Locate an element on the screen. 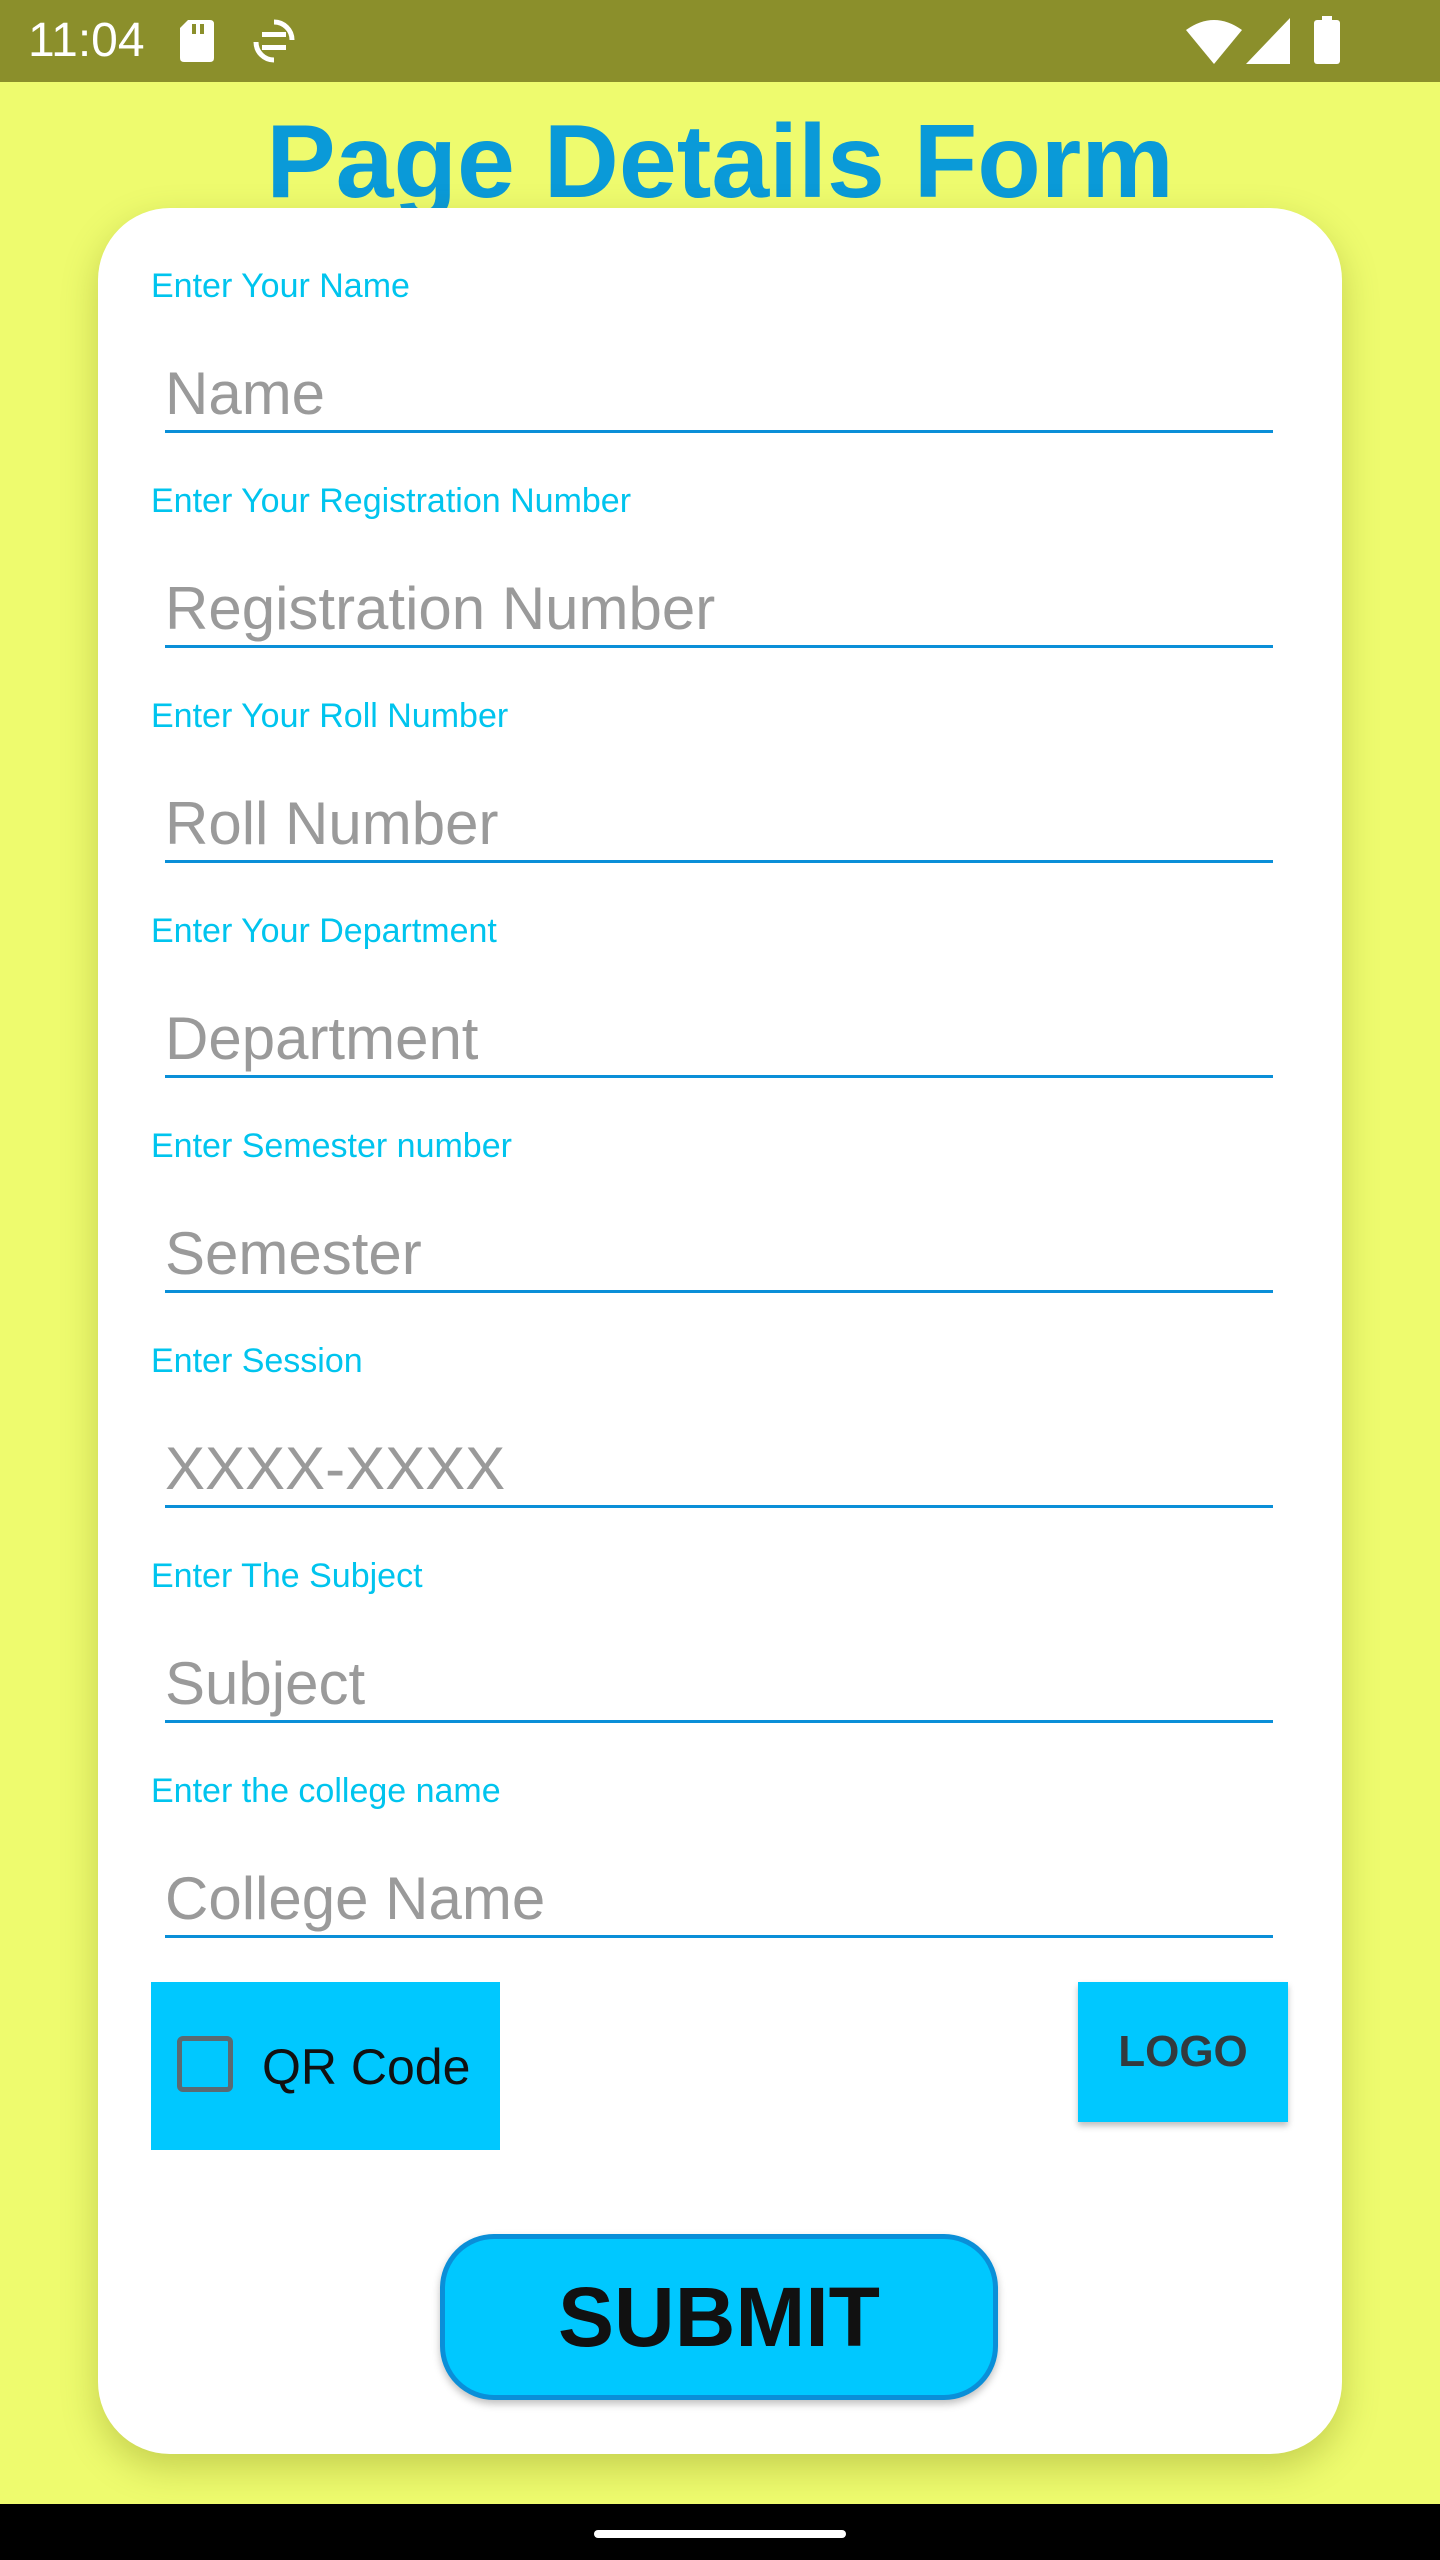 This screenshot has width=1440, height=2560. subject-input is located at coordinates (719, 1684).